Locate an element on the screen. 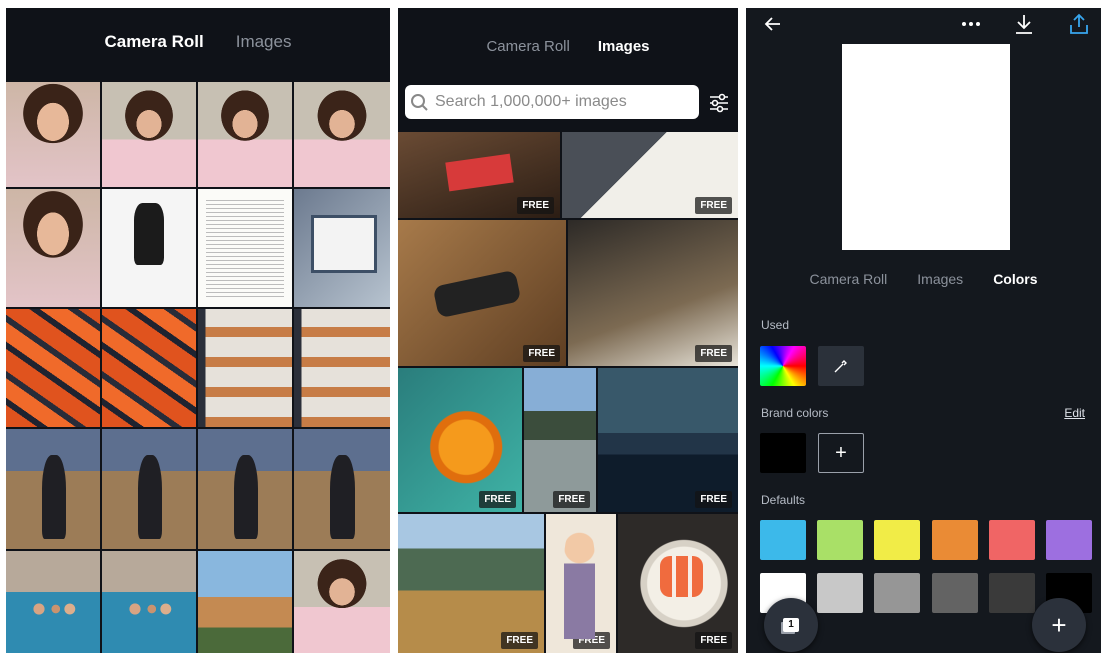  pages-icon: 1 is located at coordinates (791, 625).